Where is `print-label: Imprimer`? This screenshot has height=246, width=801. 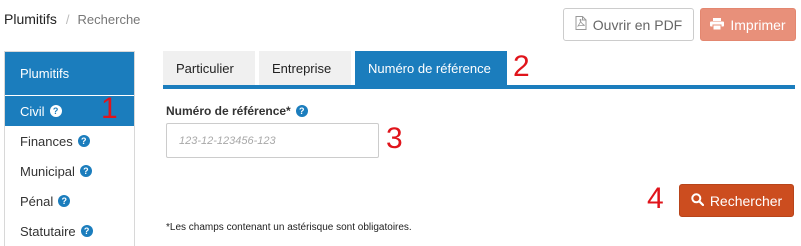
print-label: Imprimer is located at coordinates (758, 24).